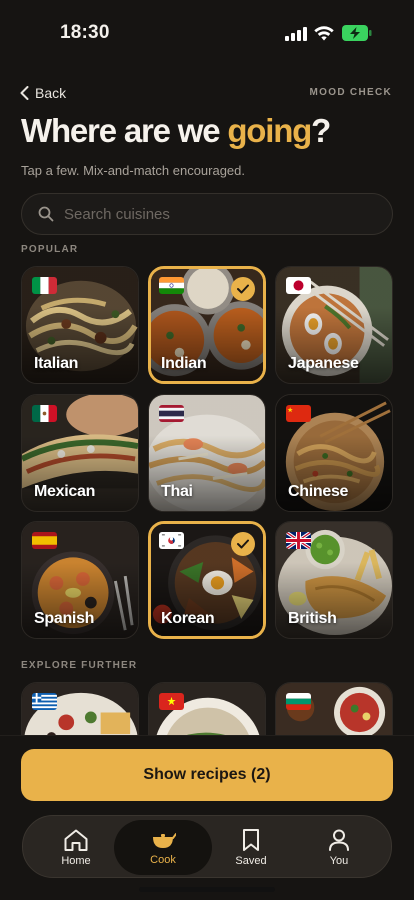  I want to click on vietnam-flag, so click(171, 701).